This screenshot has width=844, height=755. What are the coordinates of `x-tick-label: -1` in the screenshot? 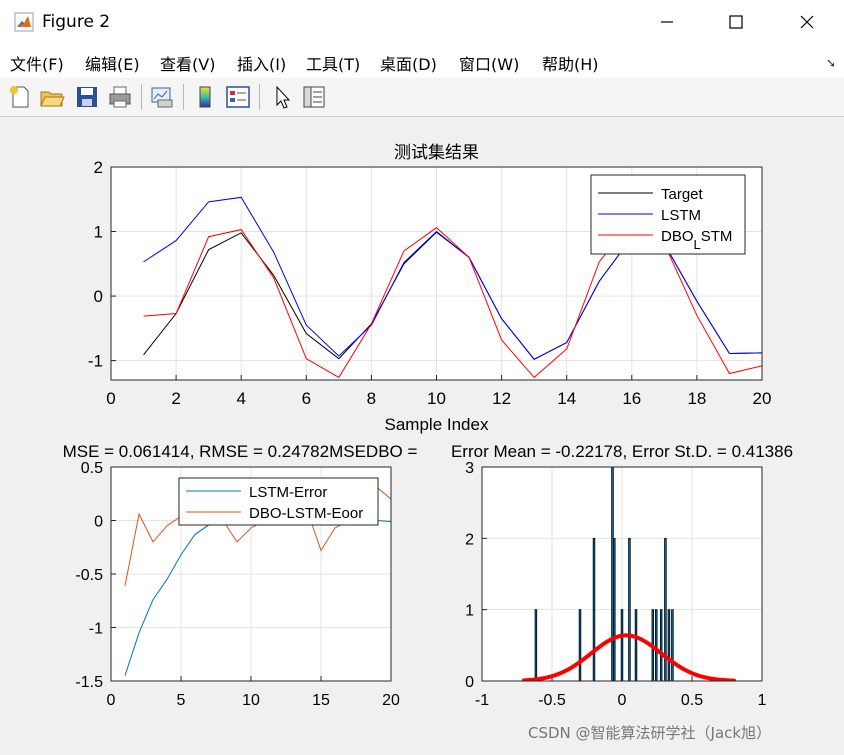 It's located at (482, 700).